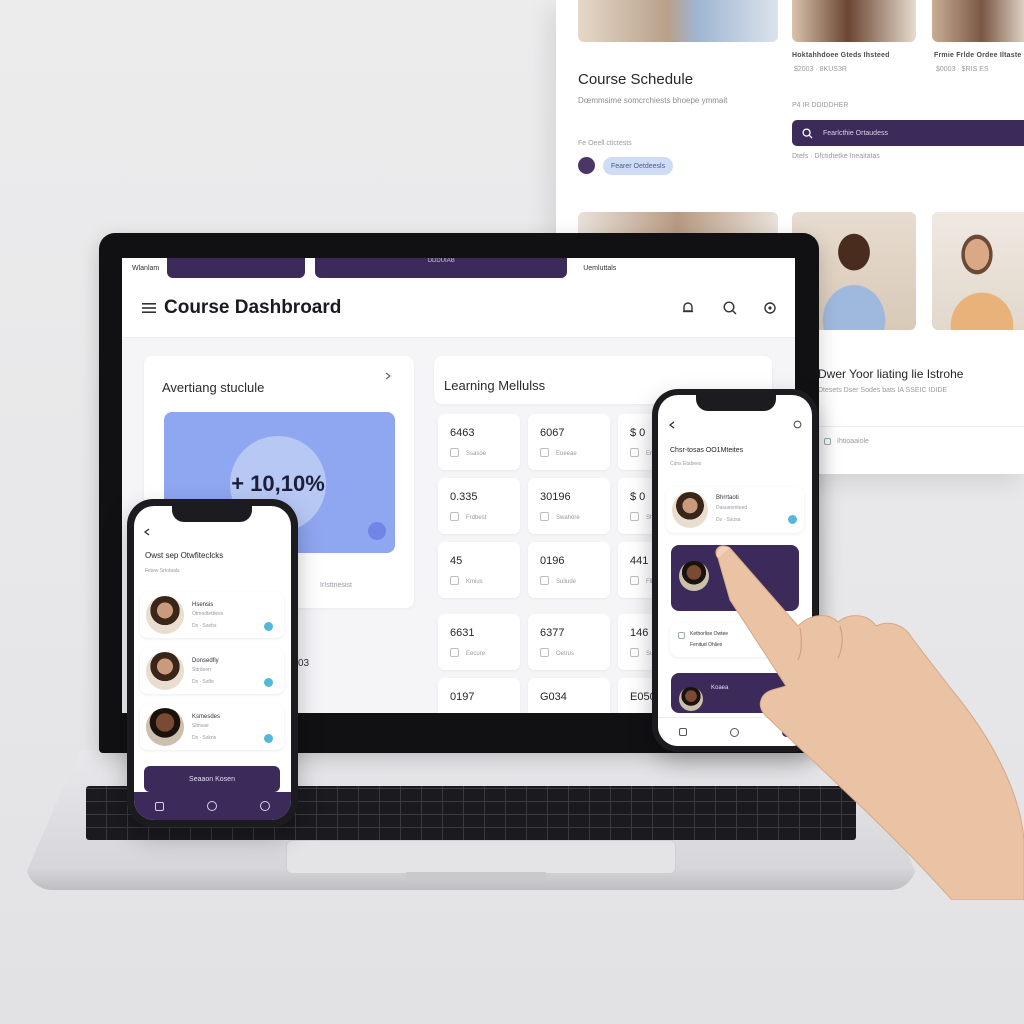 The width and height of the screenshot is (1024, 1024). Describe the element at coordinates (688, 308) in the screenshot. I see `bell-icon` at that location.